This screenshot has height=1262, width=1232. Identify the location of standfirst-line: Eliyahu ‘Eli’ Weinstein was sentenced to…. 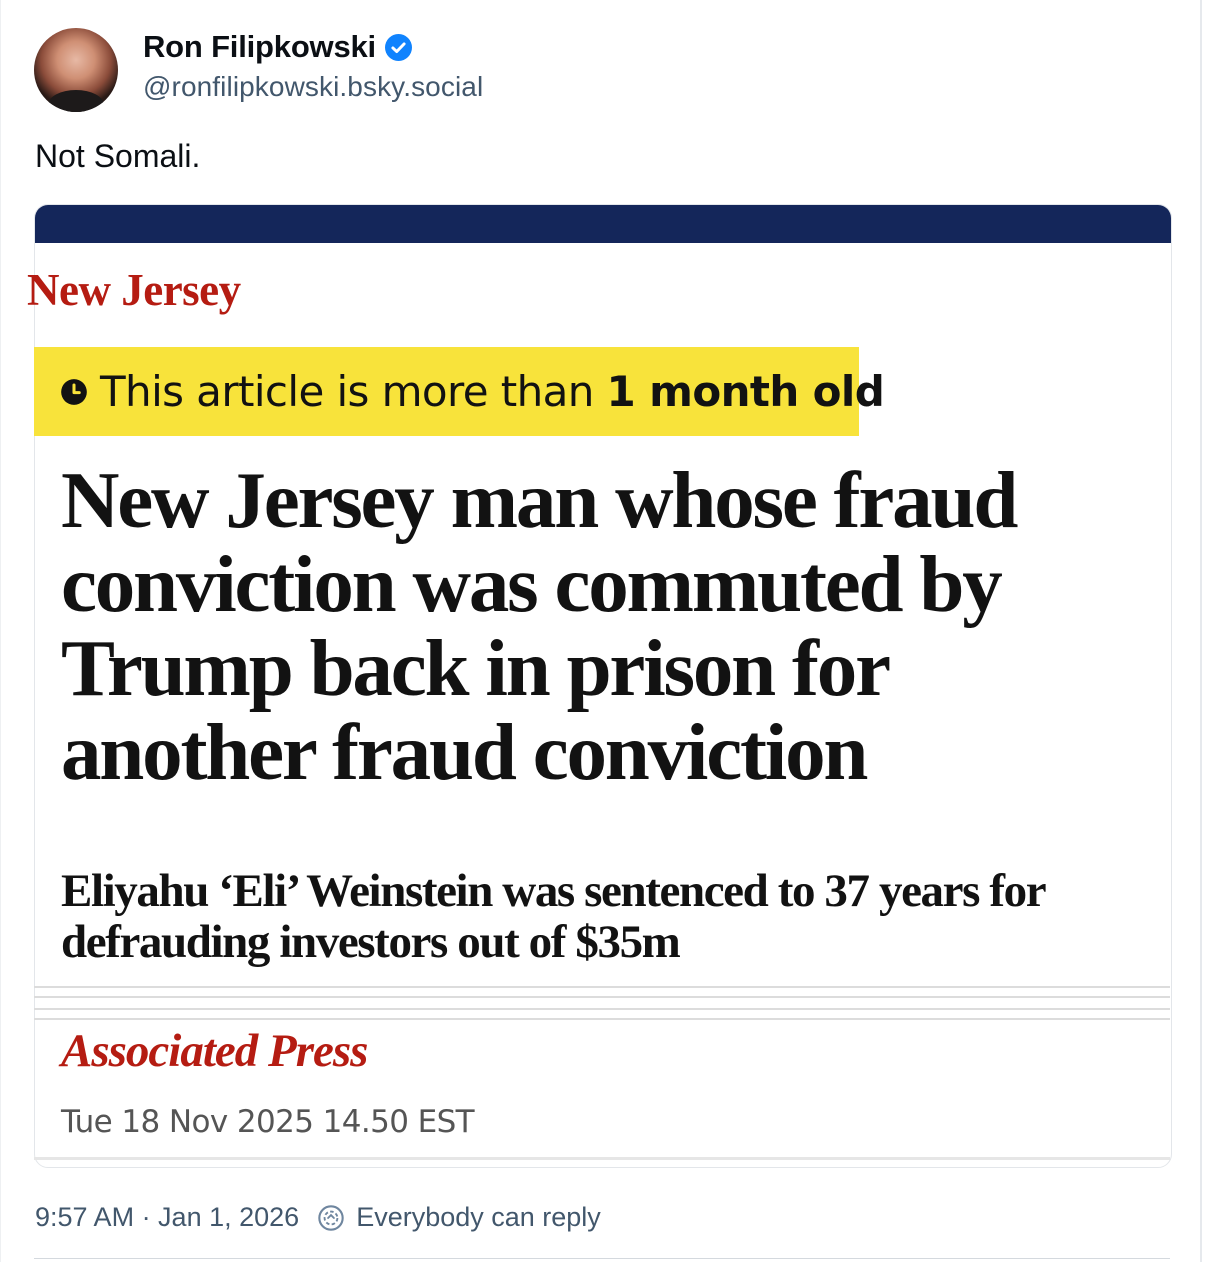
(554, 891).